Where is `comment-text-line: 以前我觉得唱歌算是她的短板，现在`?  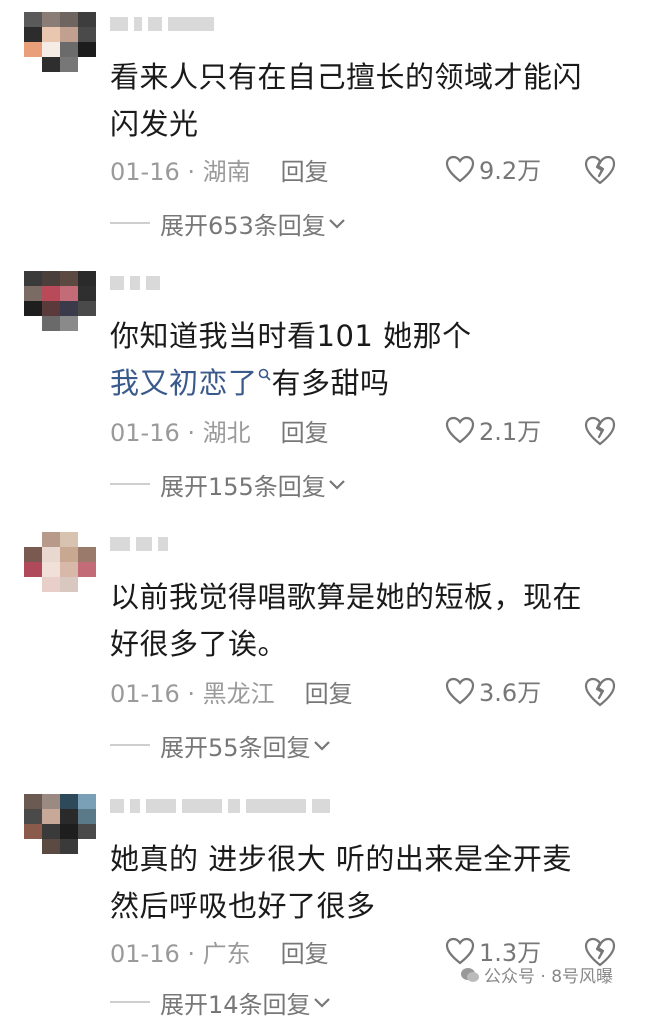 comment-text-line: 以前我觉得唱歌算是她的短板，现在 is located at coordinates (346, 597).